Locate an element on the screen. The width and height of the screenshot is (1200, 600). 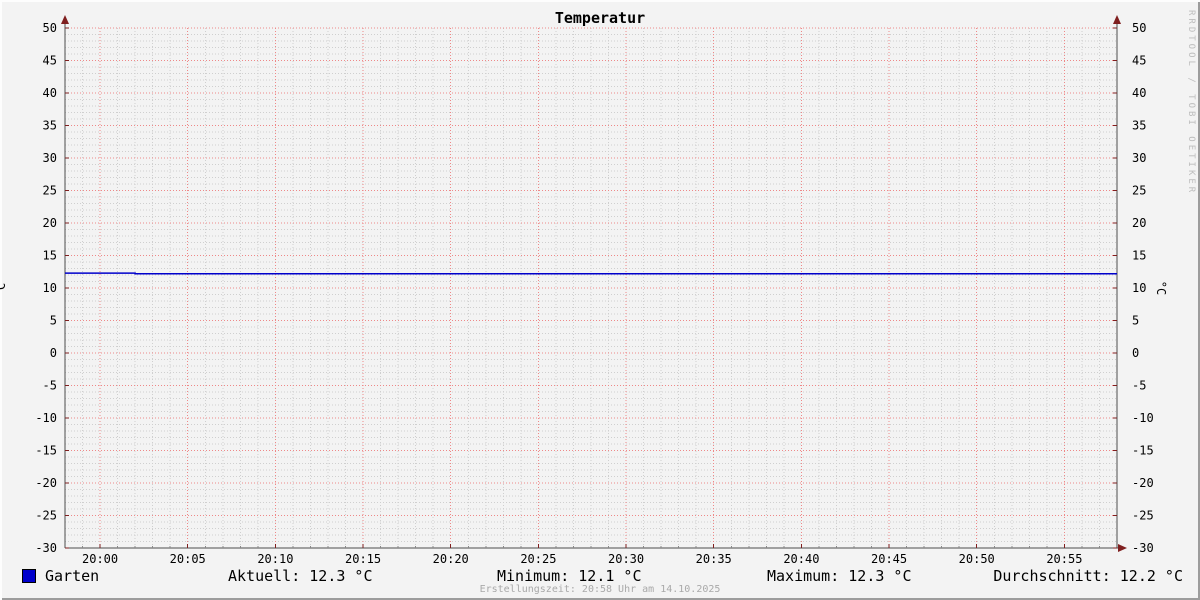
y-tick-label-left: -10 is located at coordinates (46, 418).